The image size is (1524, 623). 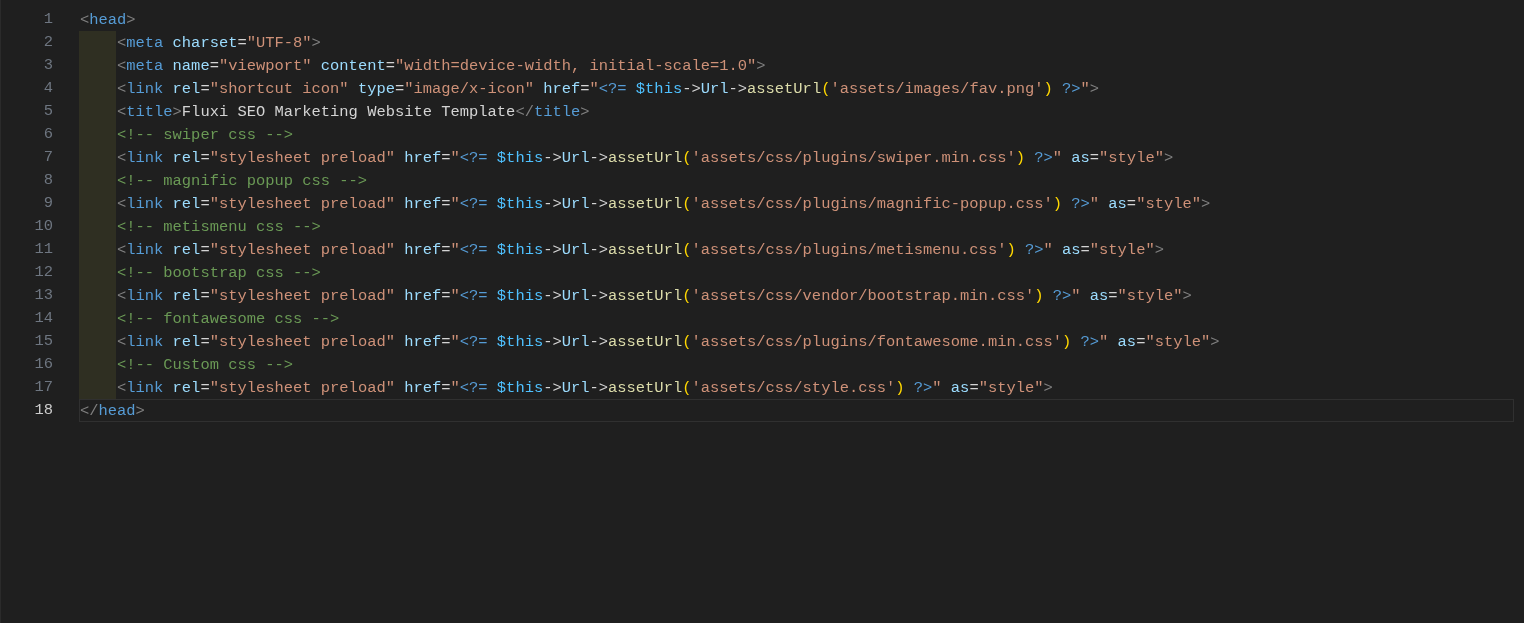 I want to click on line-number: 1, so click(x=47, y=19).